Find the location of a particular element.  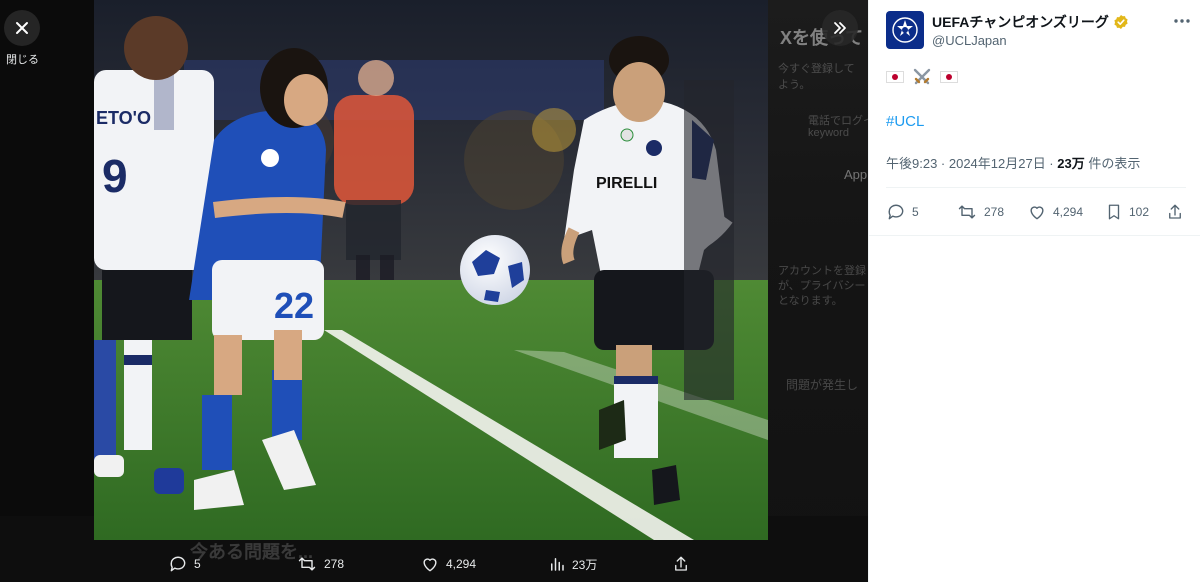

views-button: 23万 is located at coordinates (572, 564).